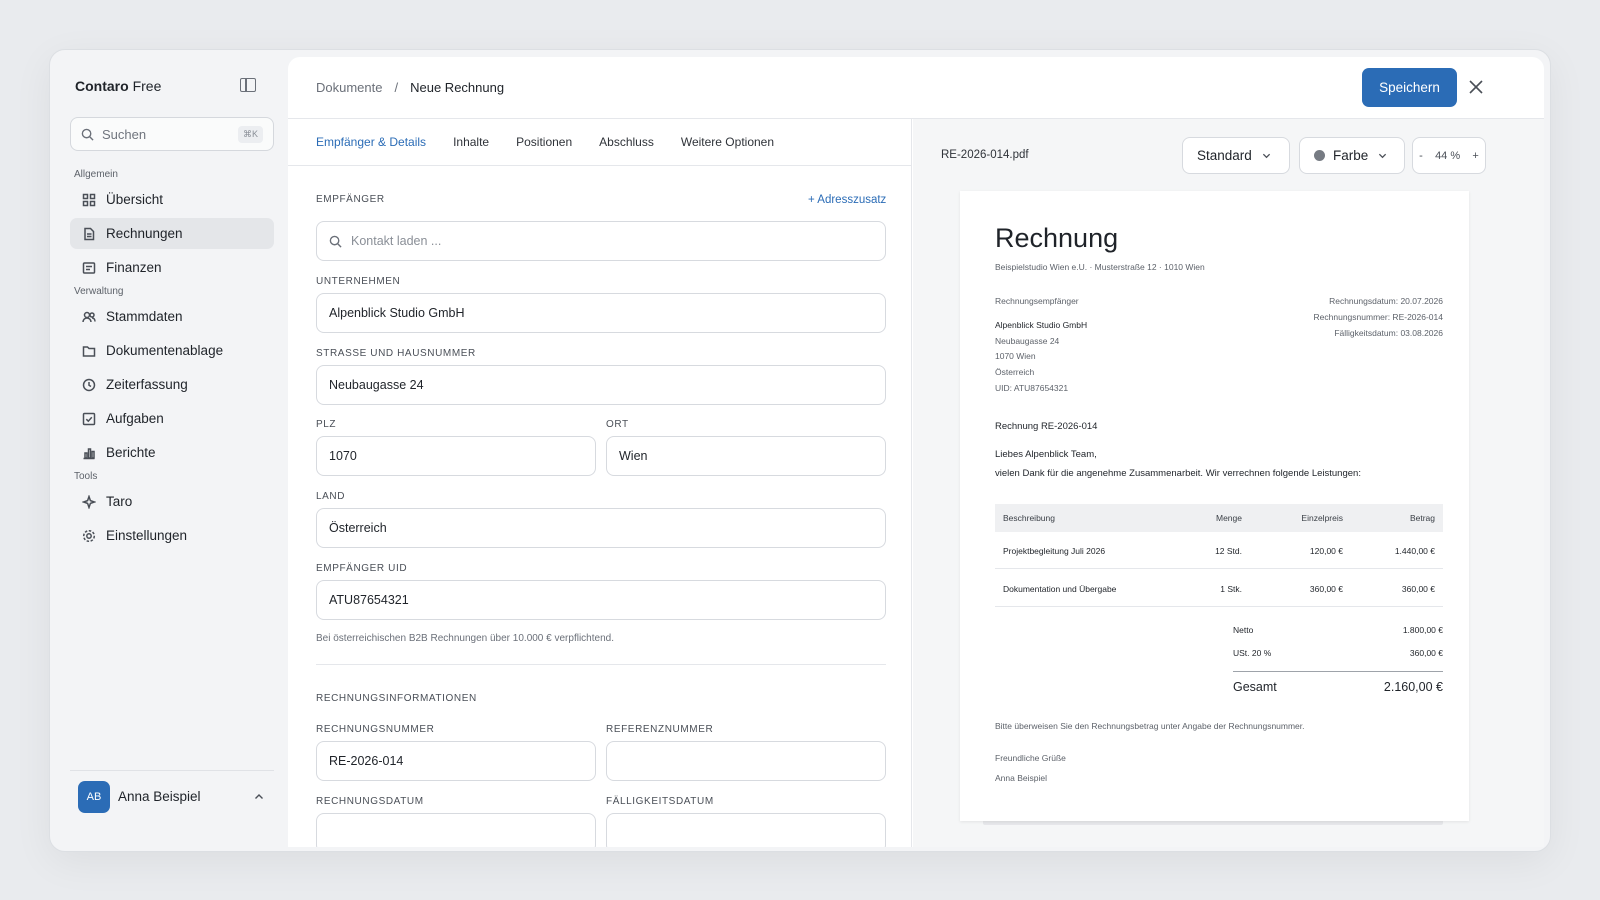 The height and width of the screenshot is (900, 1600). What do you see at coordinates (1413, 687) in the screenshot?
I see `doc-total-value: 2.160,00 €` at bounding box center [1413, 687].